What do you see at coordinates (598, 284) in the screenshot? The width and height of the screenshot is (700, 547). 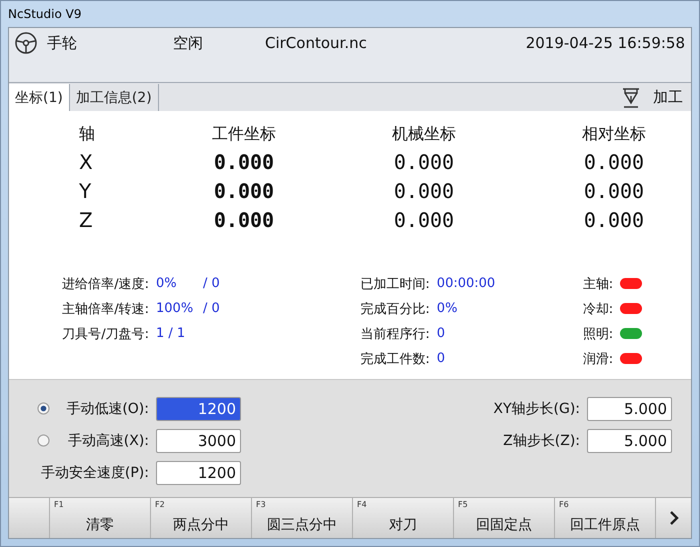 I see `indicator-label: 主轴:` at bounding box center [598, 284].